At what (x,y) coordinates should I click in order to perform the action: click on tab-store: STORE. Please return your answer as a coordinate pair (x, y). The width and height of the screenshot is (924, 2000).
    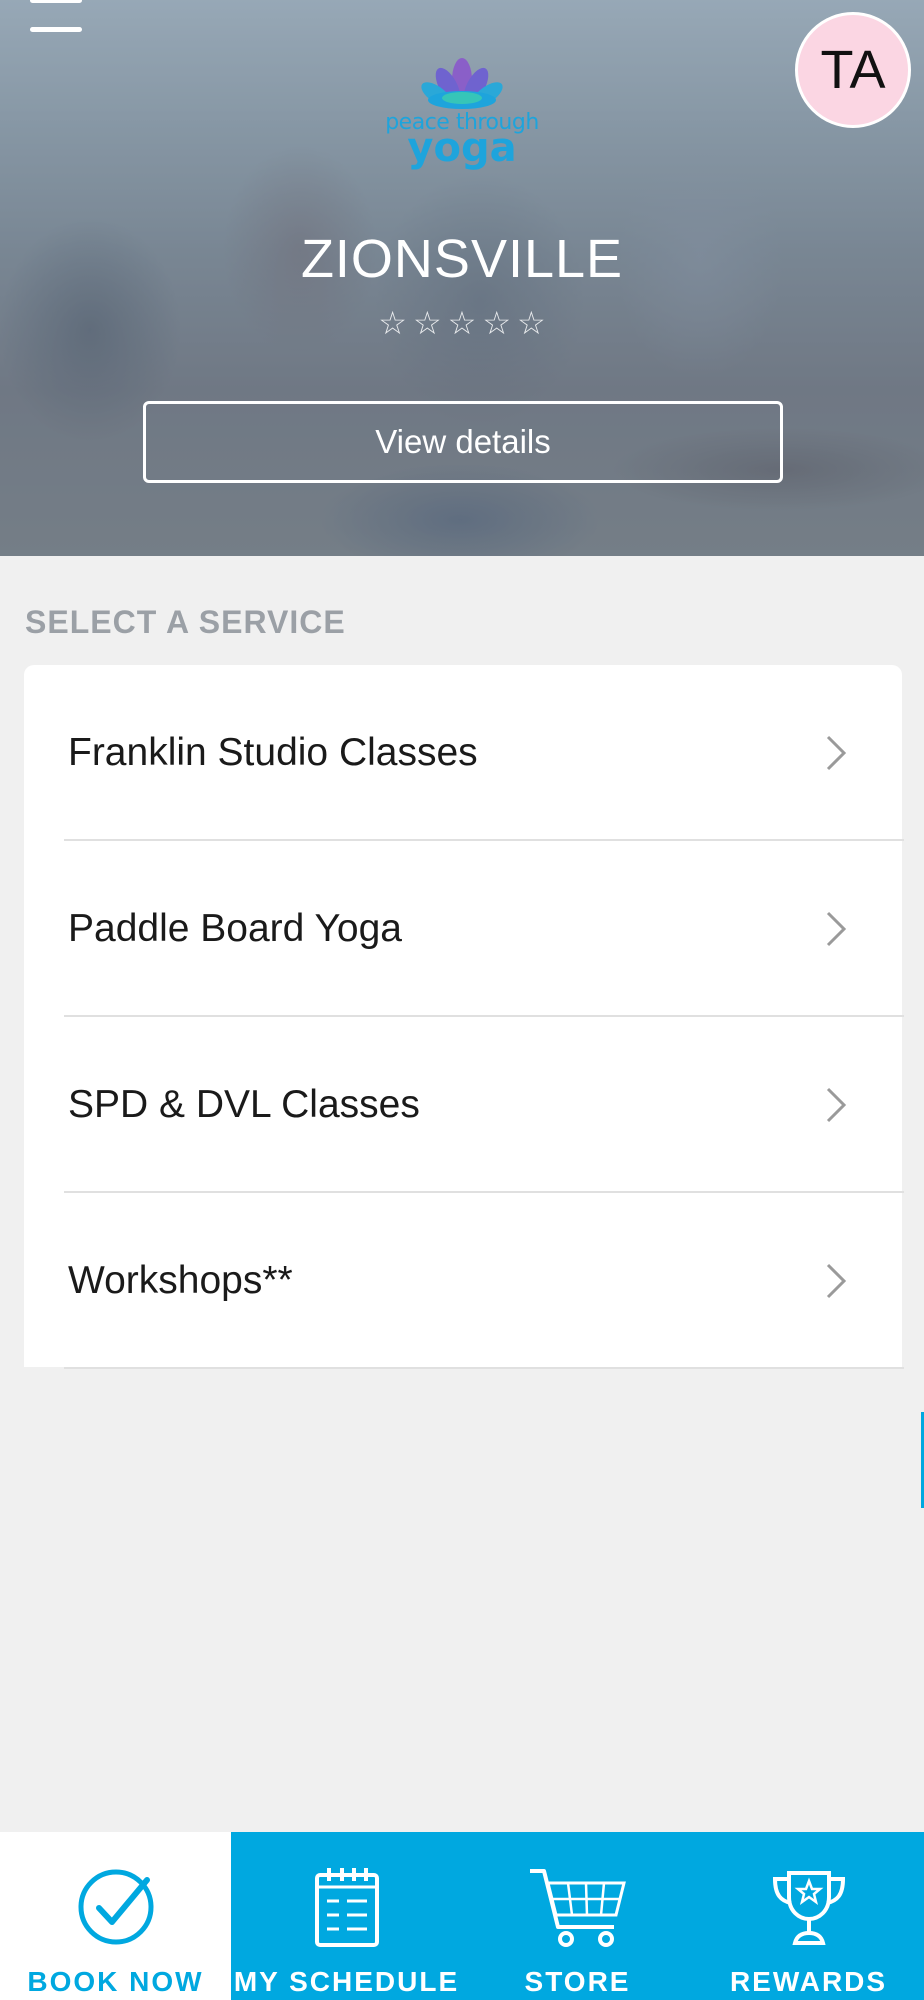
    Looking at the image, I should click on (577, 1916).